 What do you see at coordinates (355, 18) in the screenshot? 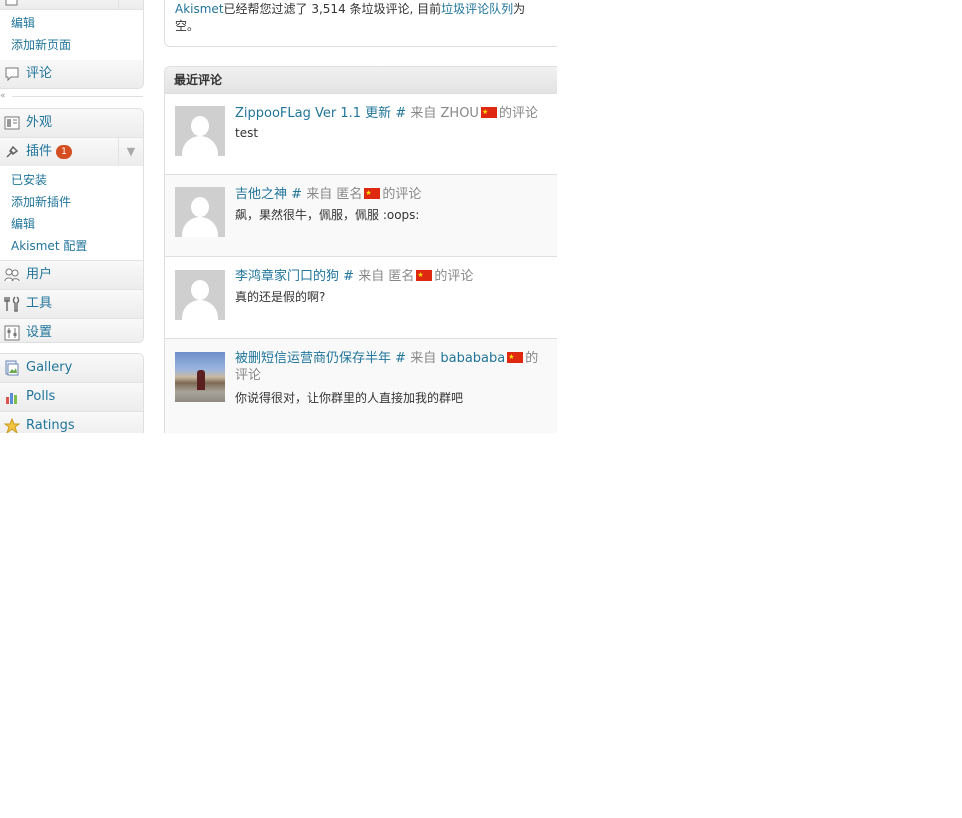
I see `akismet-status: Akismet已经帮您过滤了 3,514 条垃圾评论, 目前垃圾评论队列为空。` at bounding box center [355, 18].